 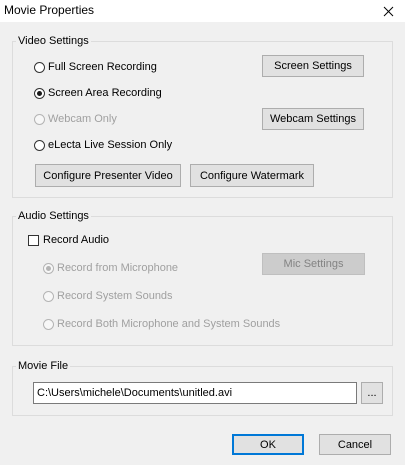 I want to click on electa-radio: eLecta Live Session Only, so click(x=103, y=145).